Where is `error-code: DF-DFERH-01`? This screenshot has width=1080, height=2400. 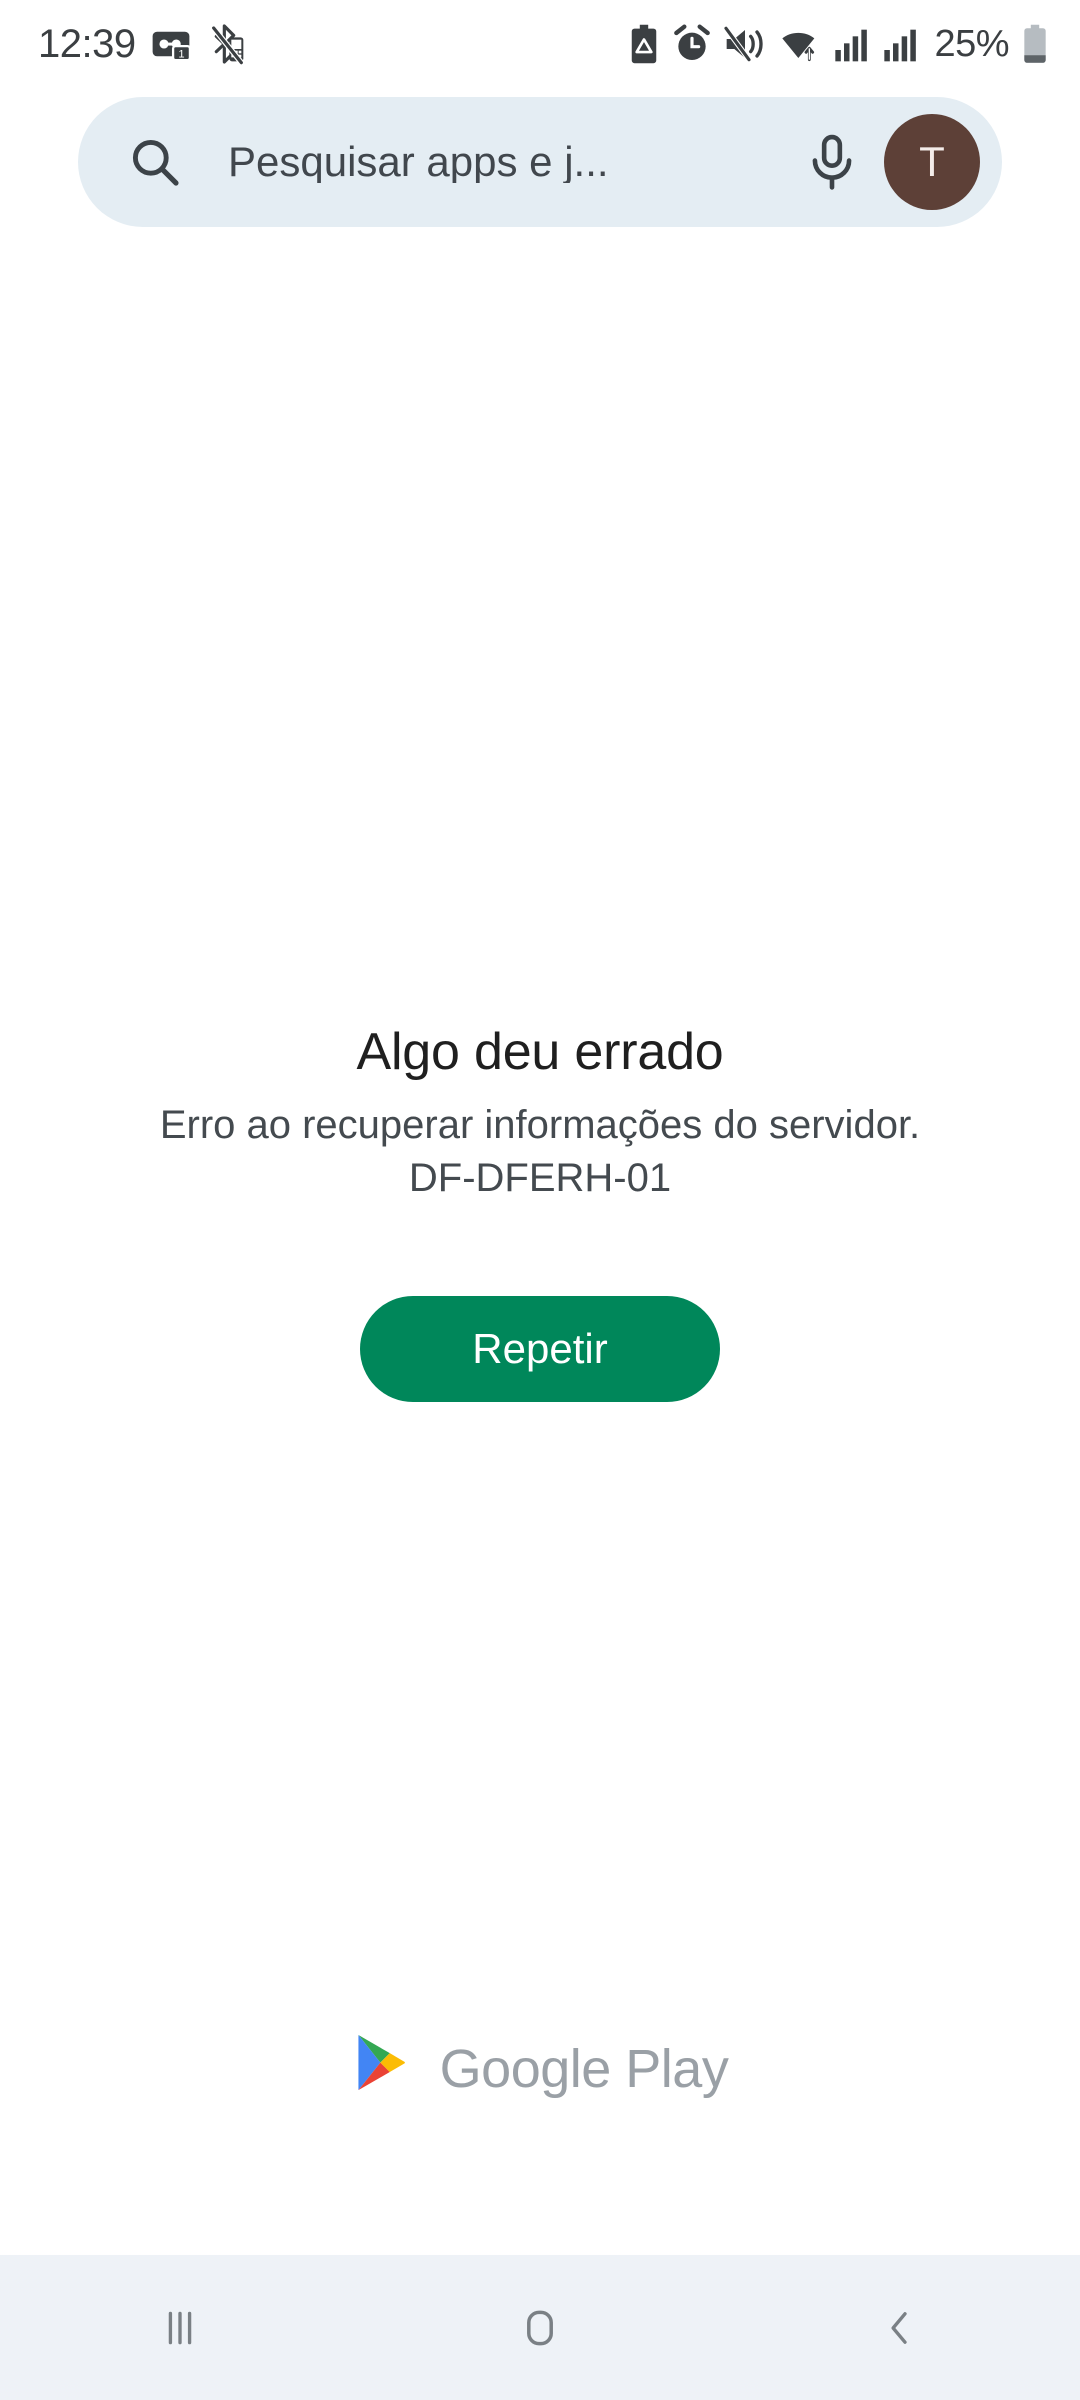
error-code: DF-DFERH-01 is located at coordinates (540, 1177).